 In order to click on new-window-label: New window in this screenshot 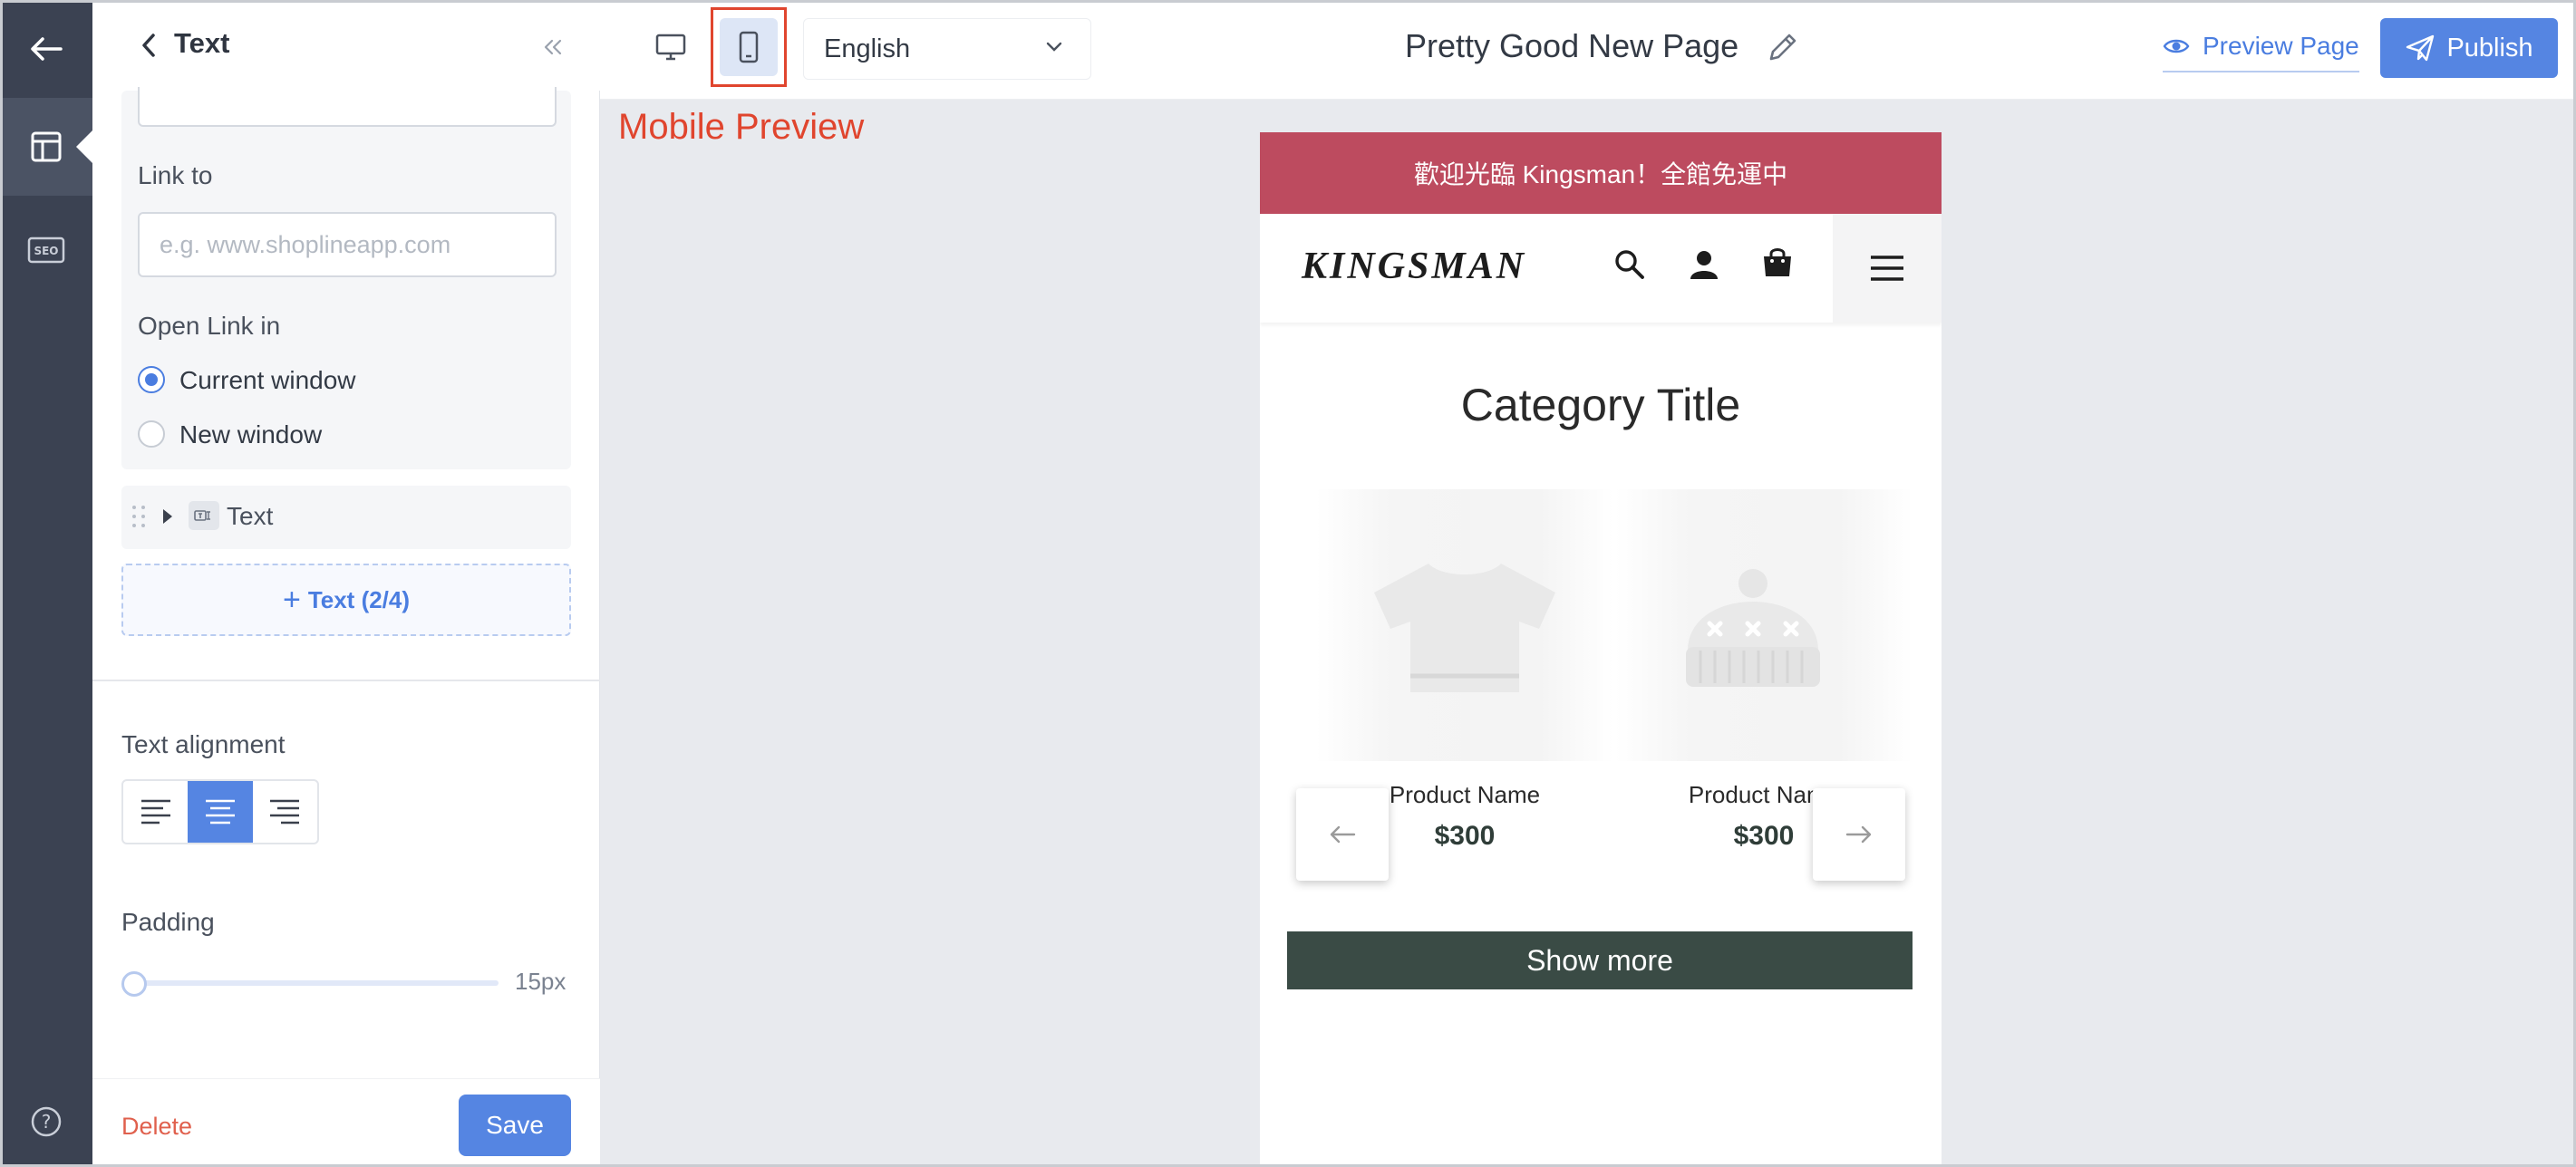, I will do `click(250, 434)`.